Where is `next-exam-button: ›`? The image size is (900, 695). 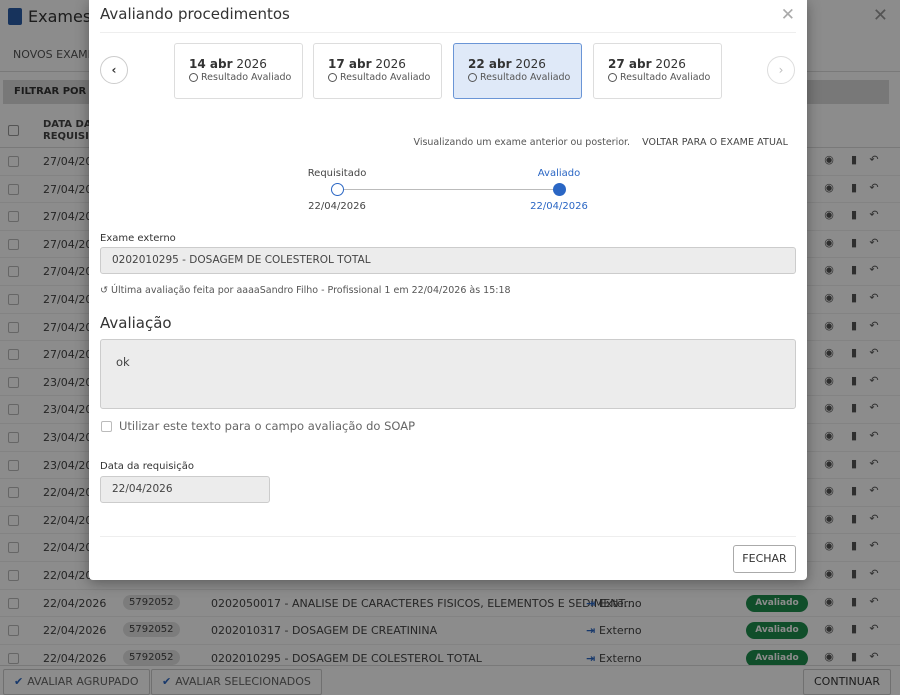
next-exam-button: › is located at coordinates (781, 70).